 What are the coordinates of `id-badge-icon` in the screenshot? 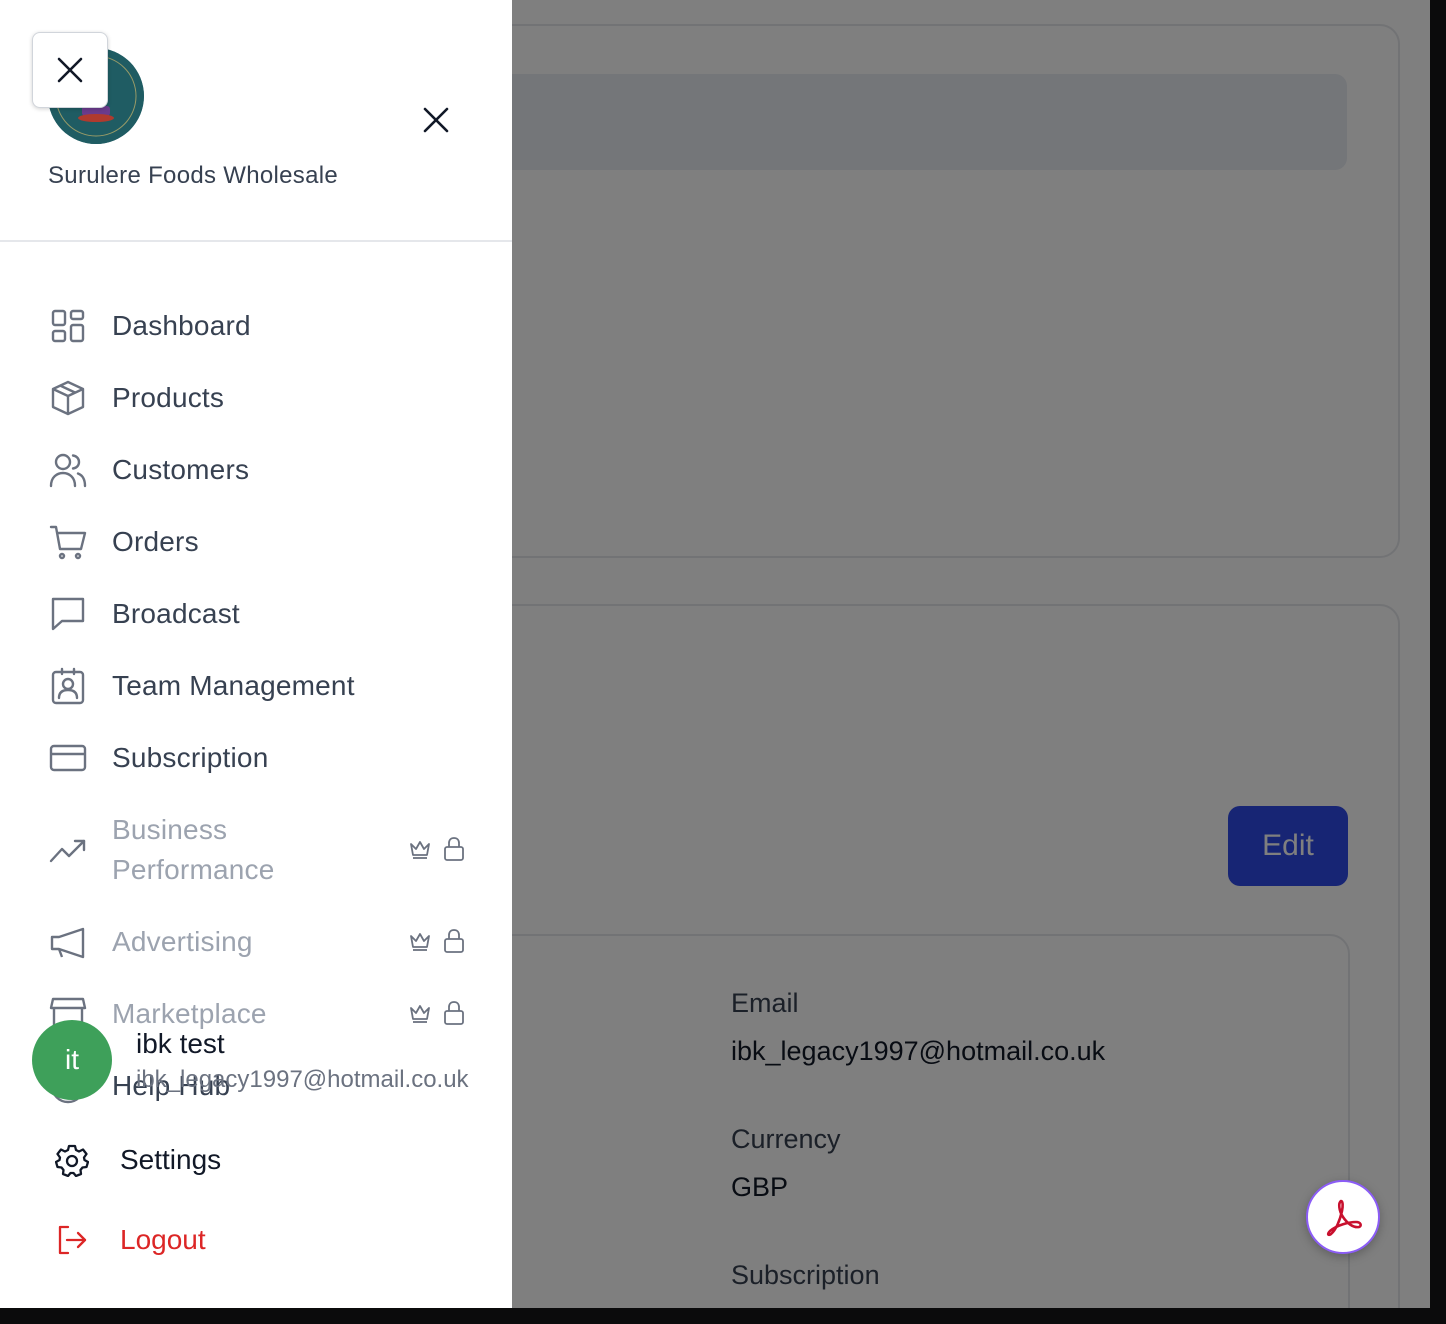 It's located at (68, 686).